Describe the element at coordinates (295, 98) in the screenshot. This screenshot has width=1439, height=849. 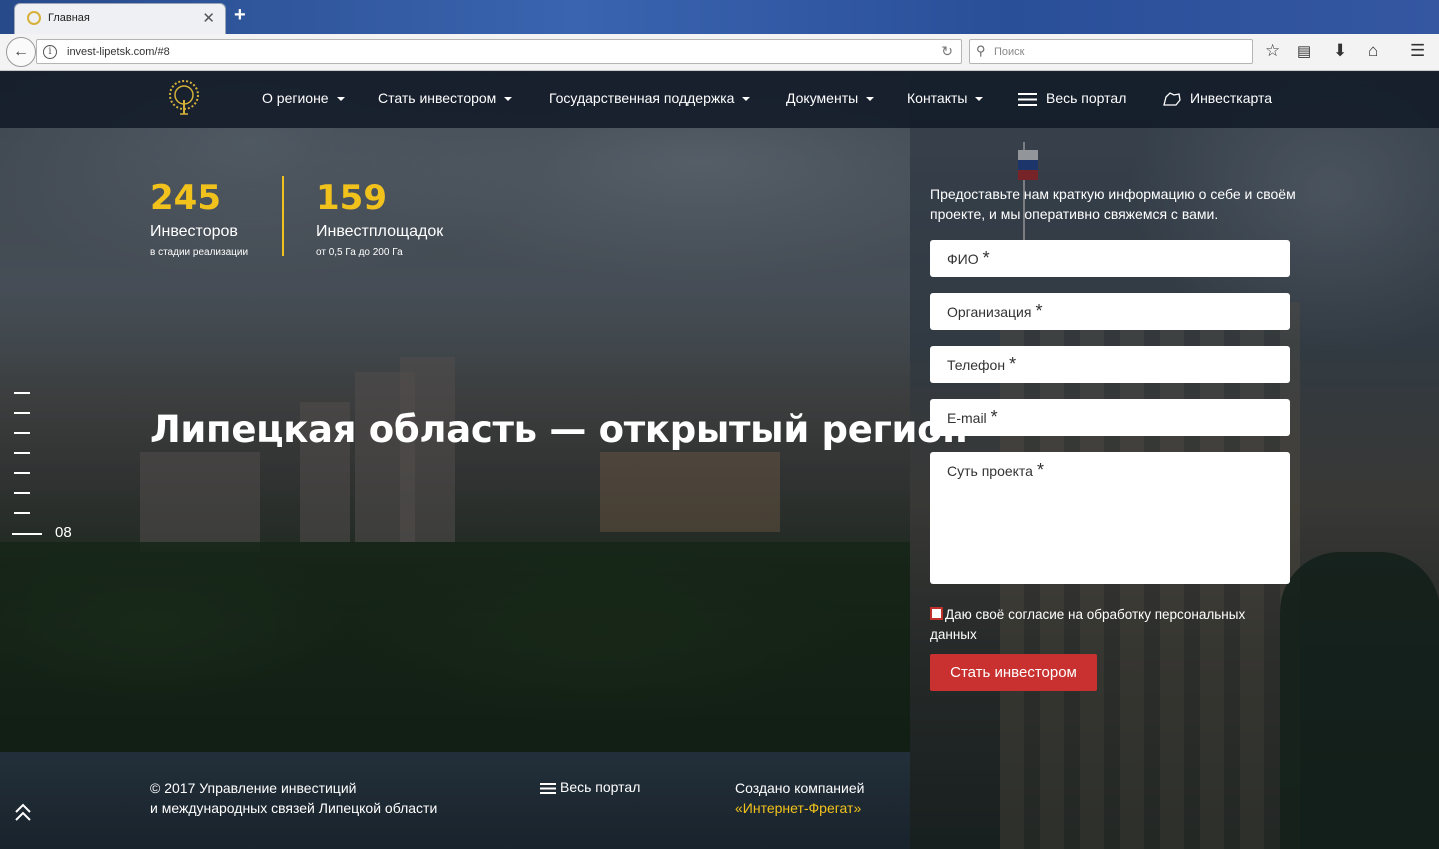
I see `nav-label: О регионе` at that location.